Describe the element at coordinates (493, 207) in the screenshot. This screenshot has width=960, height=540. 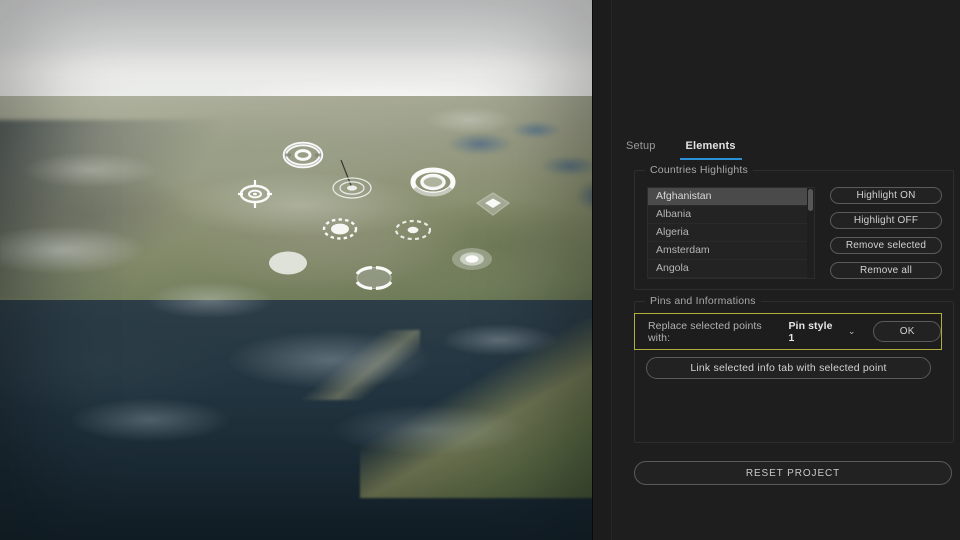
I see `marker-square-plate` at that location.